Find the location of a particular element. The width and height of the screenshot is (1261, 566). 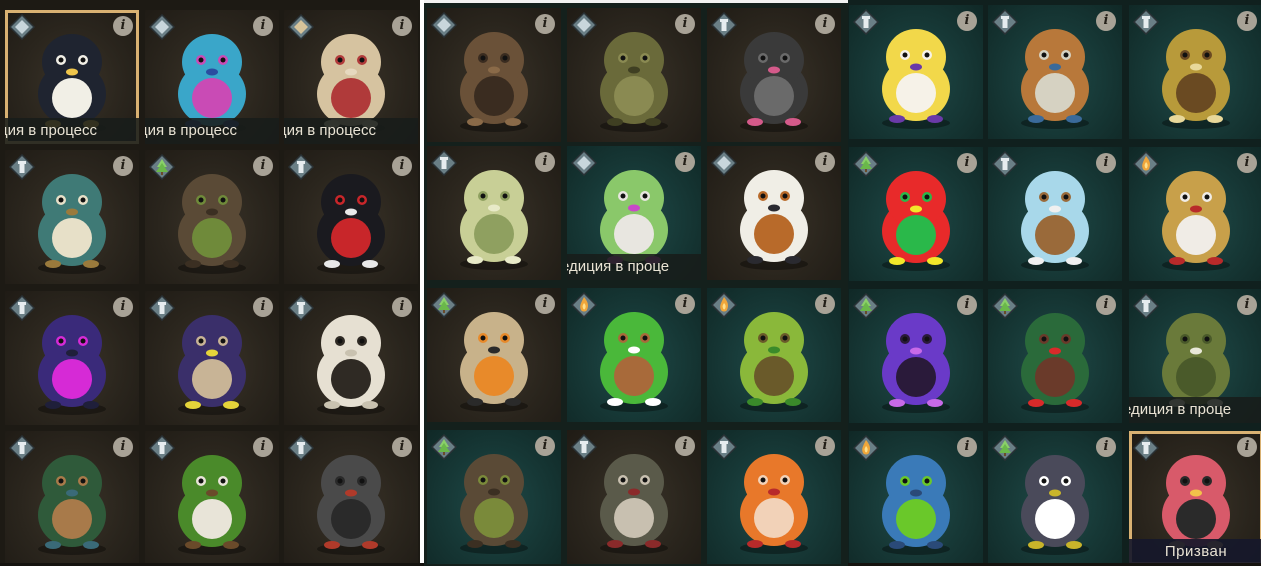

companion-card-tree-golem: i is located at coordinates (634, 75).